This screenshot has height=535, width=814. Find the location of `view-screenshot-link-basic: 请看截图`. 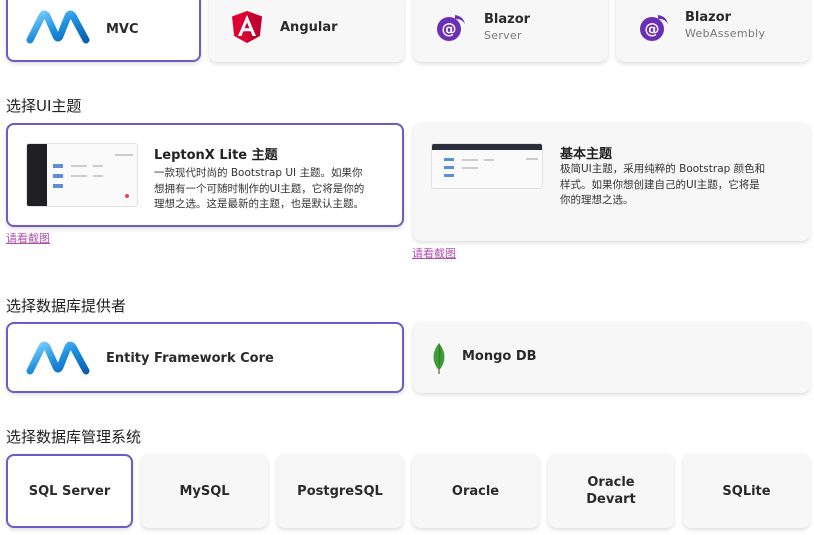

view-screenshot-link-basic: 请看截图 is located at coordinates (434, 253).